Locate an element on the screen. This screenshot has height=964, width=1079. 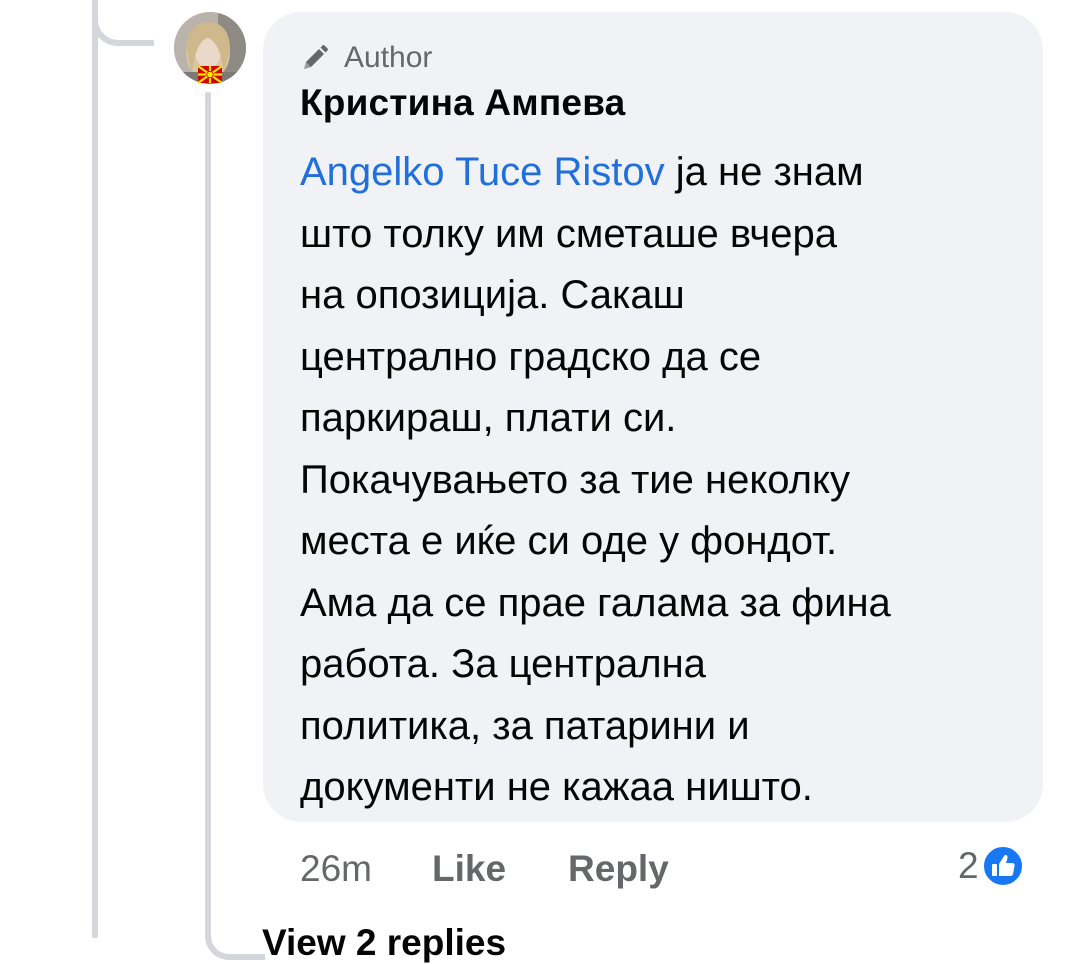
comment-line: на опозиција. Сакаш is located at coordinates (492, 295).